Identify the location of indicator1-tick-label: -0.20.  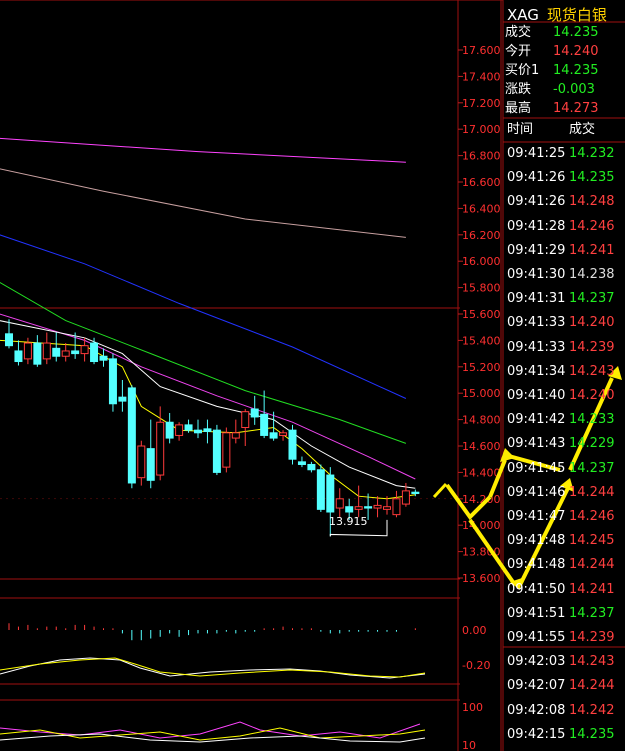
(476, 665).